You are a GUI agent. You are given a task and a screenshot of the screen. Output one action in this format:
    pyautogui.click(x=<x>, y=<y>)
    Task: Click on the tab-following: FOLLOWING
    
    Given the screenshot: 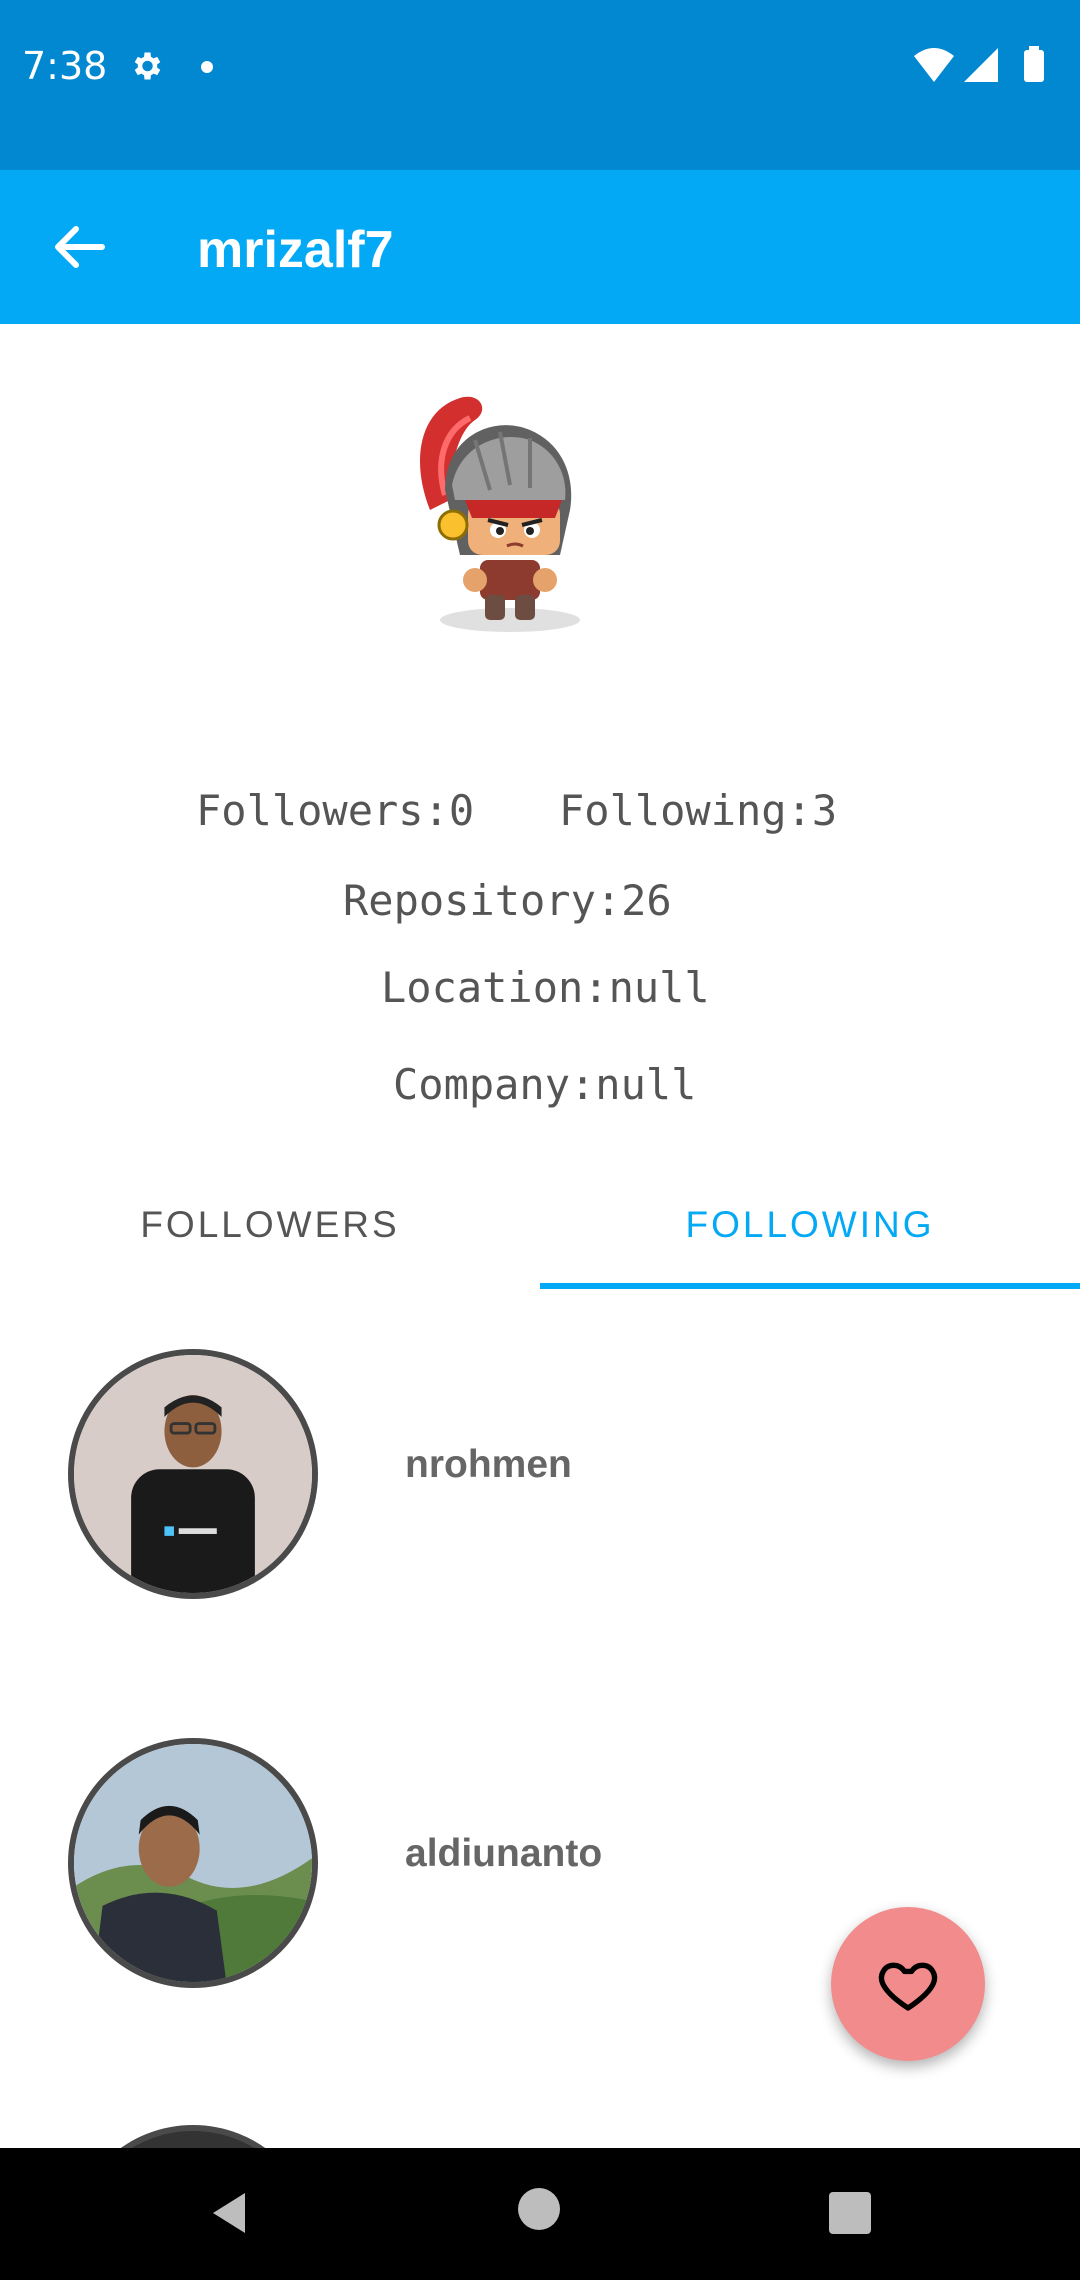 What is the action you would take?
    pyautogui.click(x=810, y=1225)
    